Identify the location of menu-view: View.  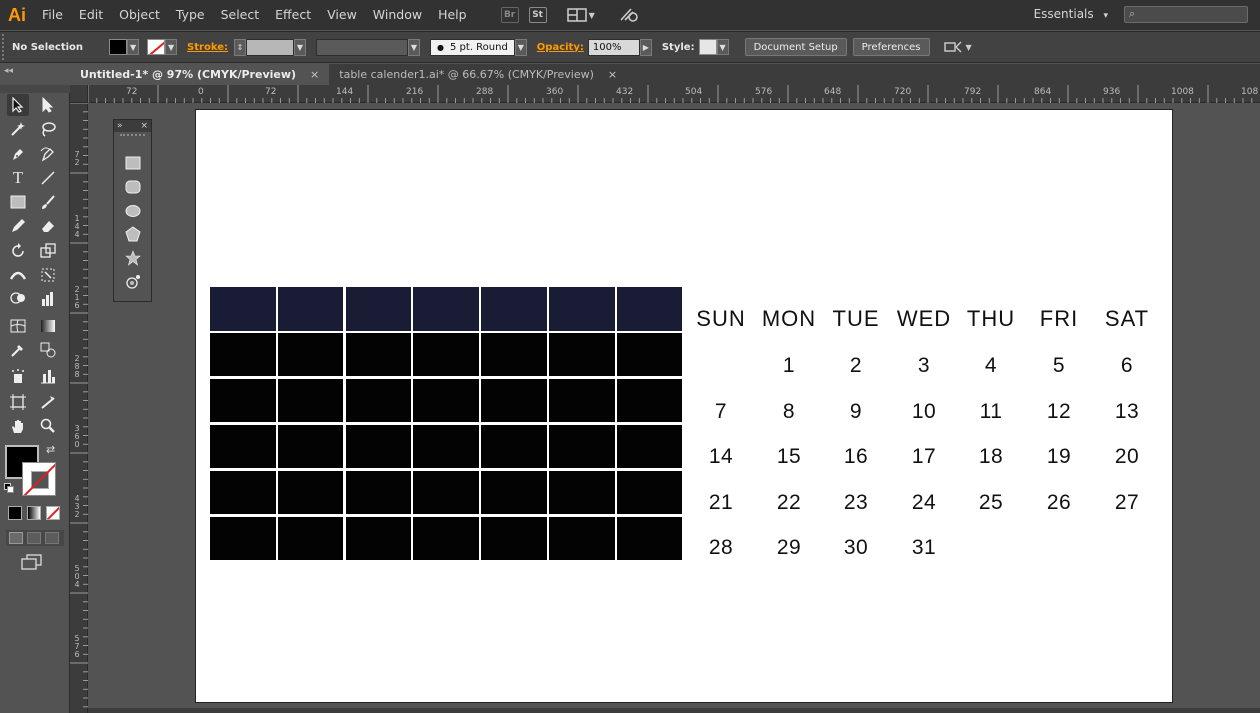
(342, 15).